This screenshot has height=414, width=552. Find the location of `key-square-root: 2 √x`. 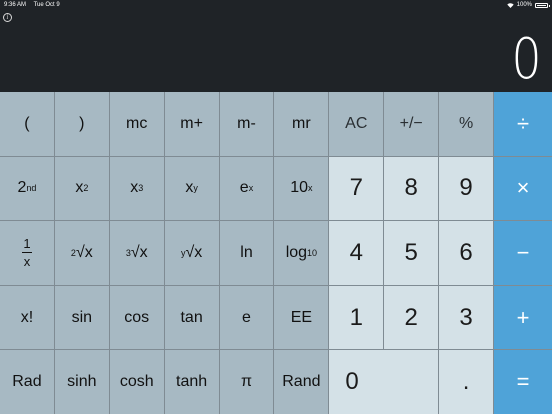

key-square-root: 2 √x is located at coordinates (81, 253).